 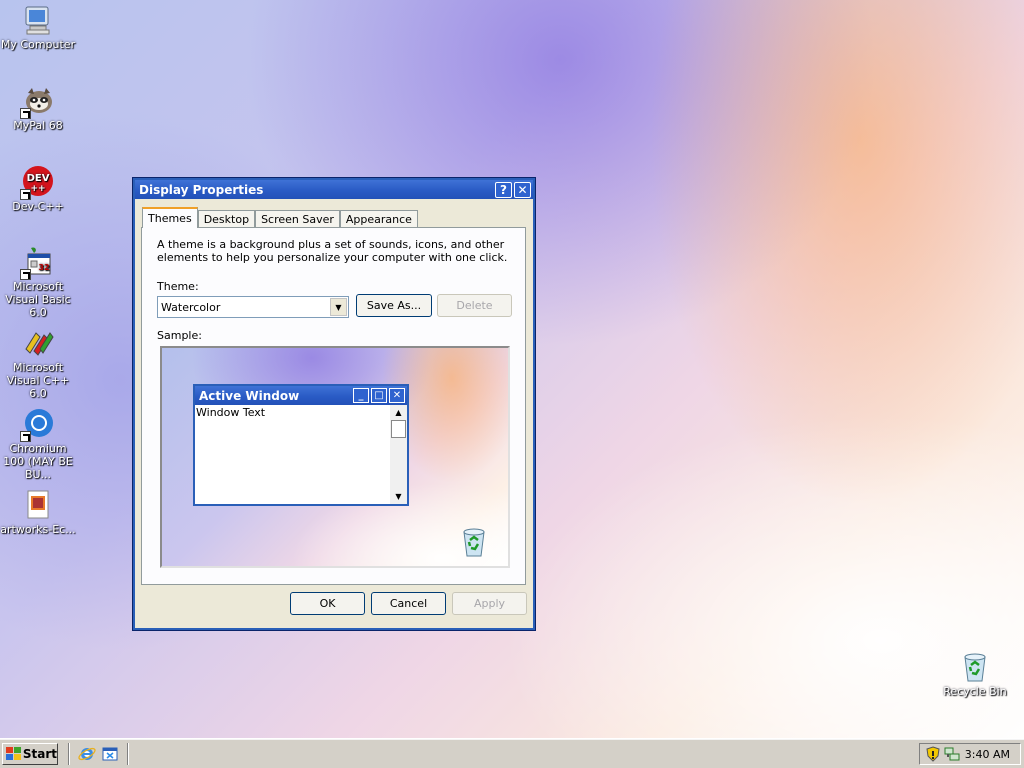 What do you see at coordinates (398, 496) in the screenshot?
I see `scroll-down-icon: ▼` at bounding box center [398, 496].